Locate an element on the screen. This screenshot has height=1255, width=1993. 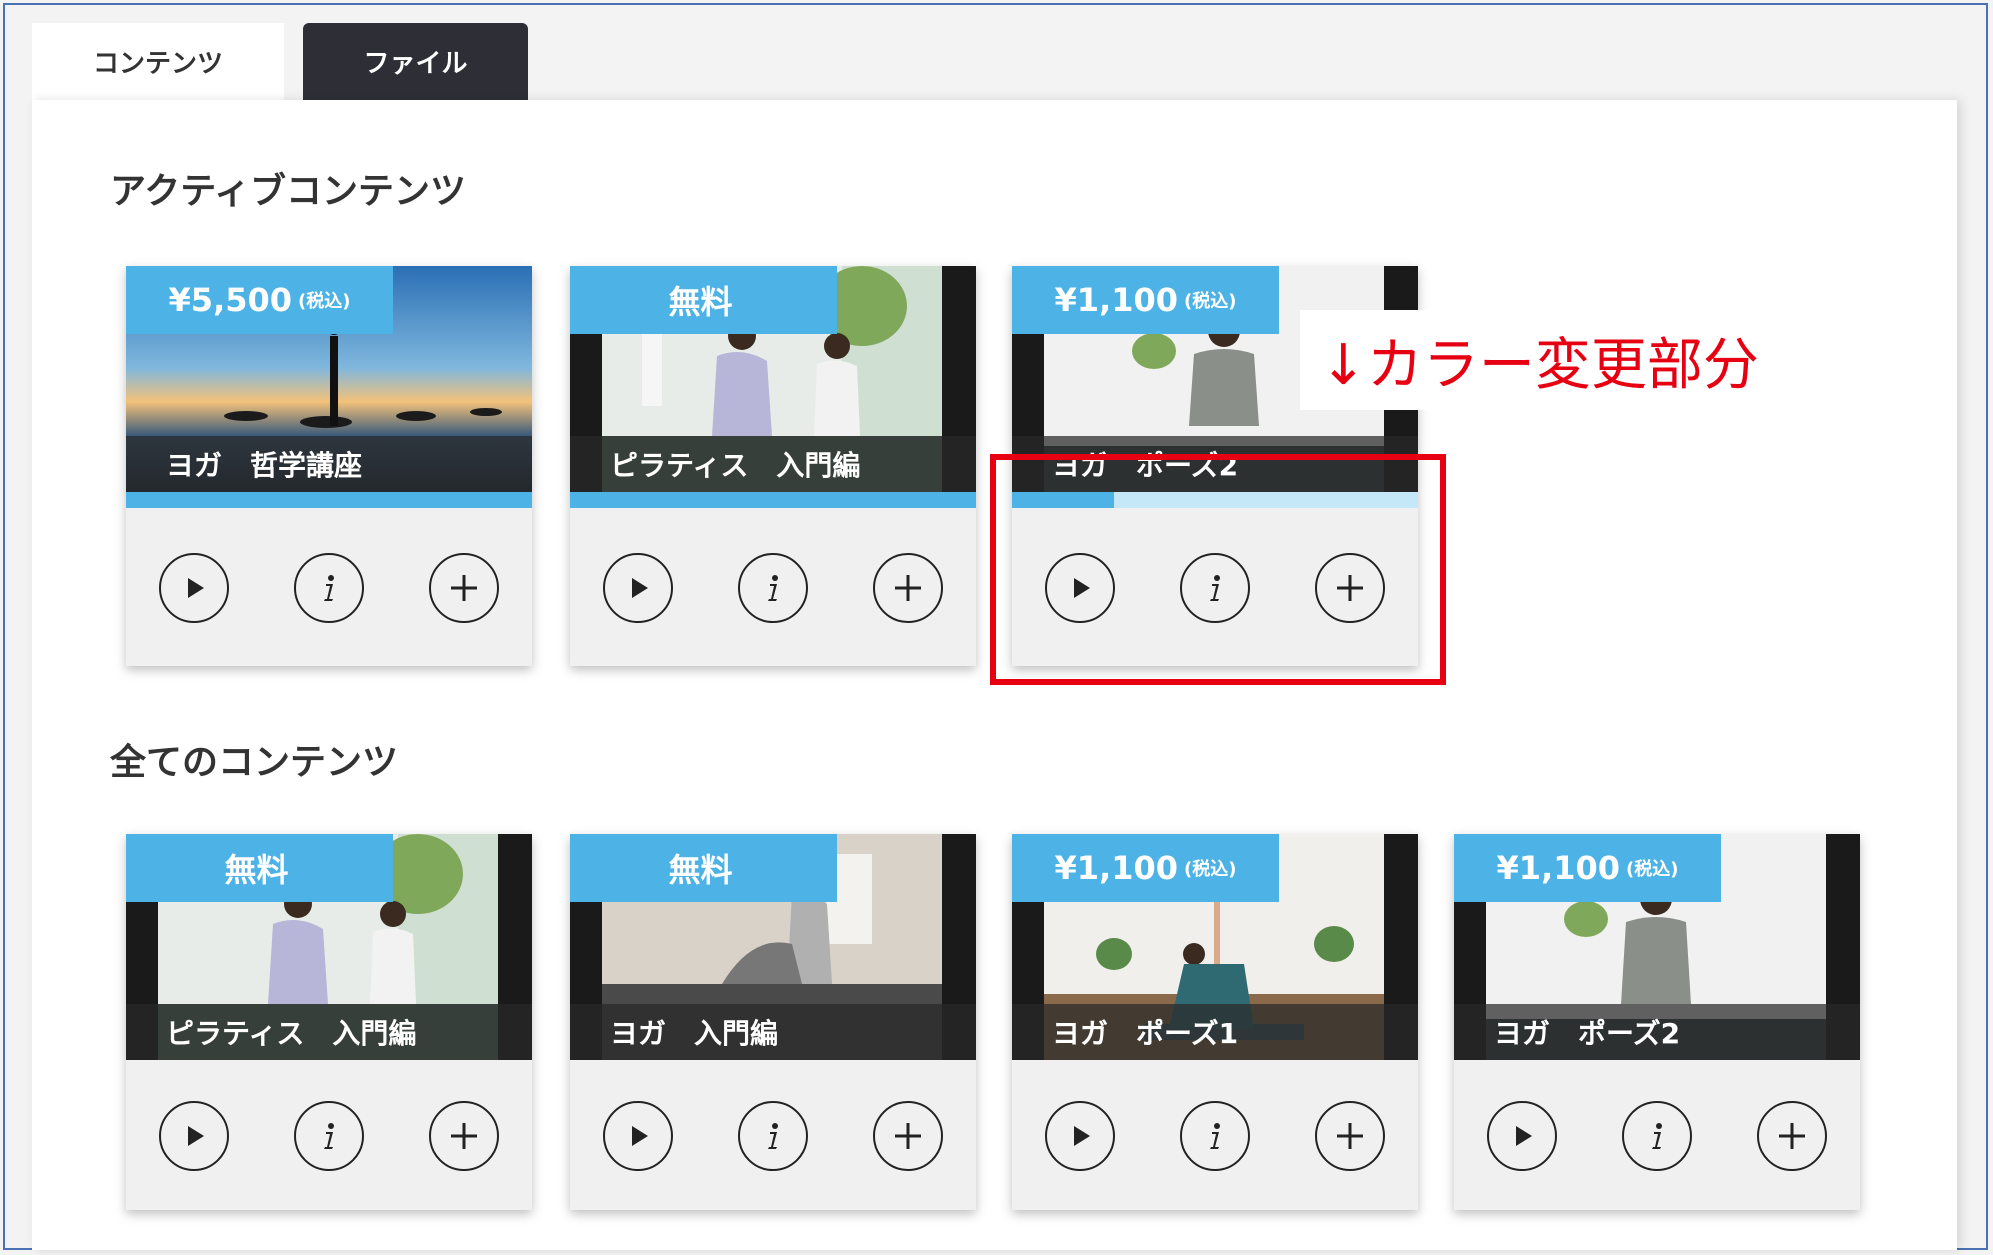
annotation-label: ↓カラー変更部分 is located at coordinates (1539, 360).